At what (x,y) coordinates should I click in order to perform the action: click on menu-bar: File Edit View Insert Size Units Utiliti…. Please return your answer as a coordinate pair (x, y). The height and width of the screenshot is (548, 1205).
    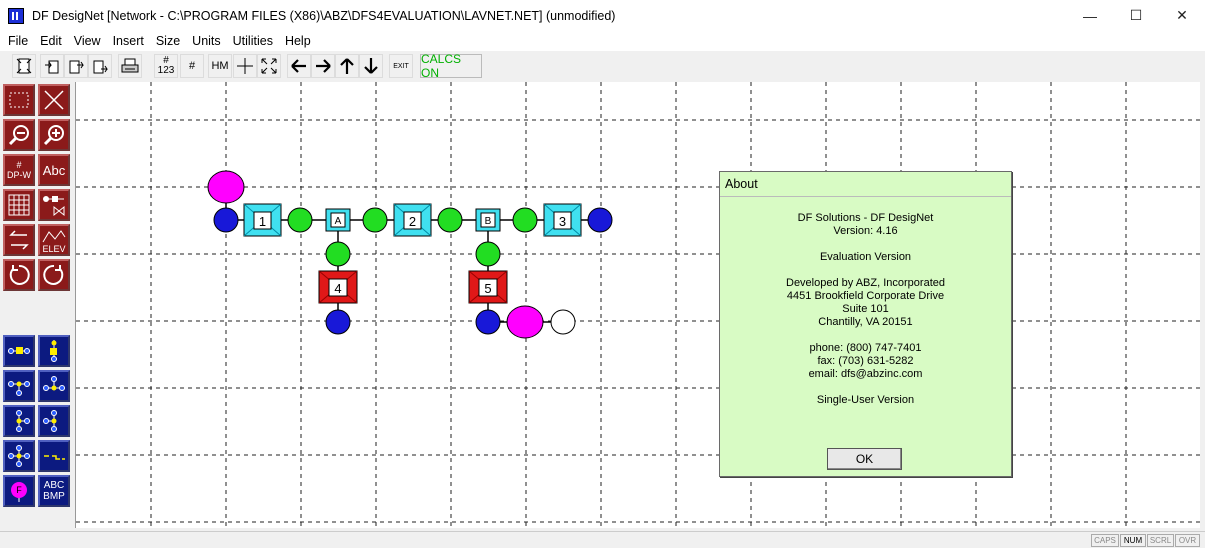
    Looking at the image, I should click on (602, 41).